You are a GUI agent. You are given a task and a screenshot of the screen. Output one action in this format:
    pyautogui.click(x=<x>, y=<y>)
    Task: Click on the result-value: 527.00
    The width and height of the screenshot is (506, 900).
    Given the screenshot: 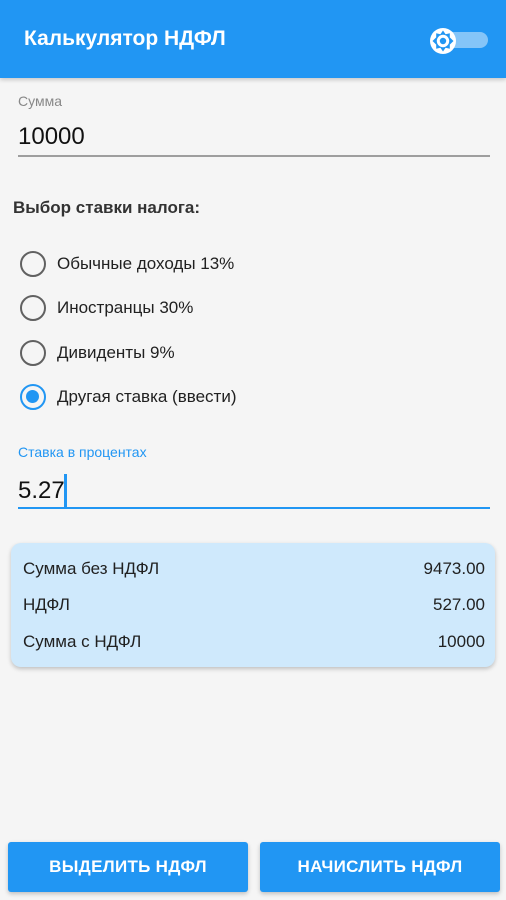 What is the action you would take?
    pyautogui.click(x=459, y=604)
    